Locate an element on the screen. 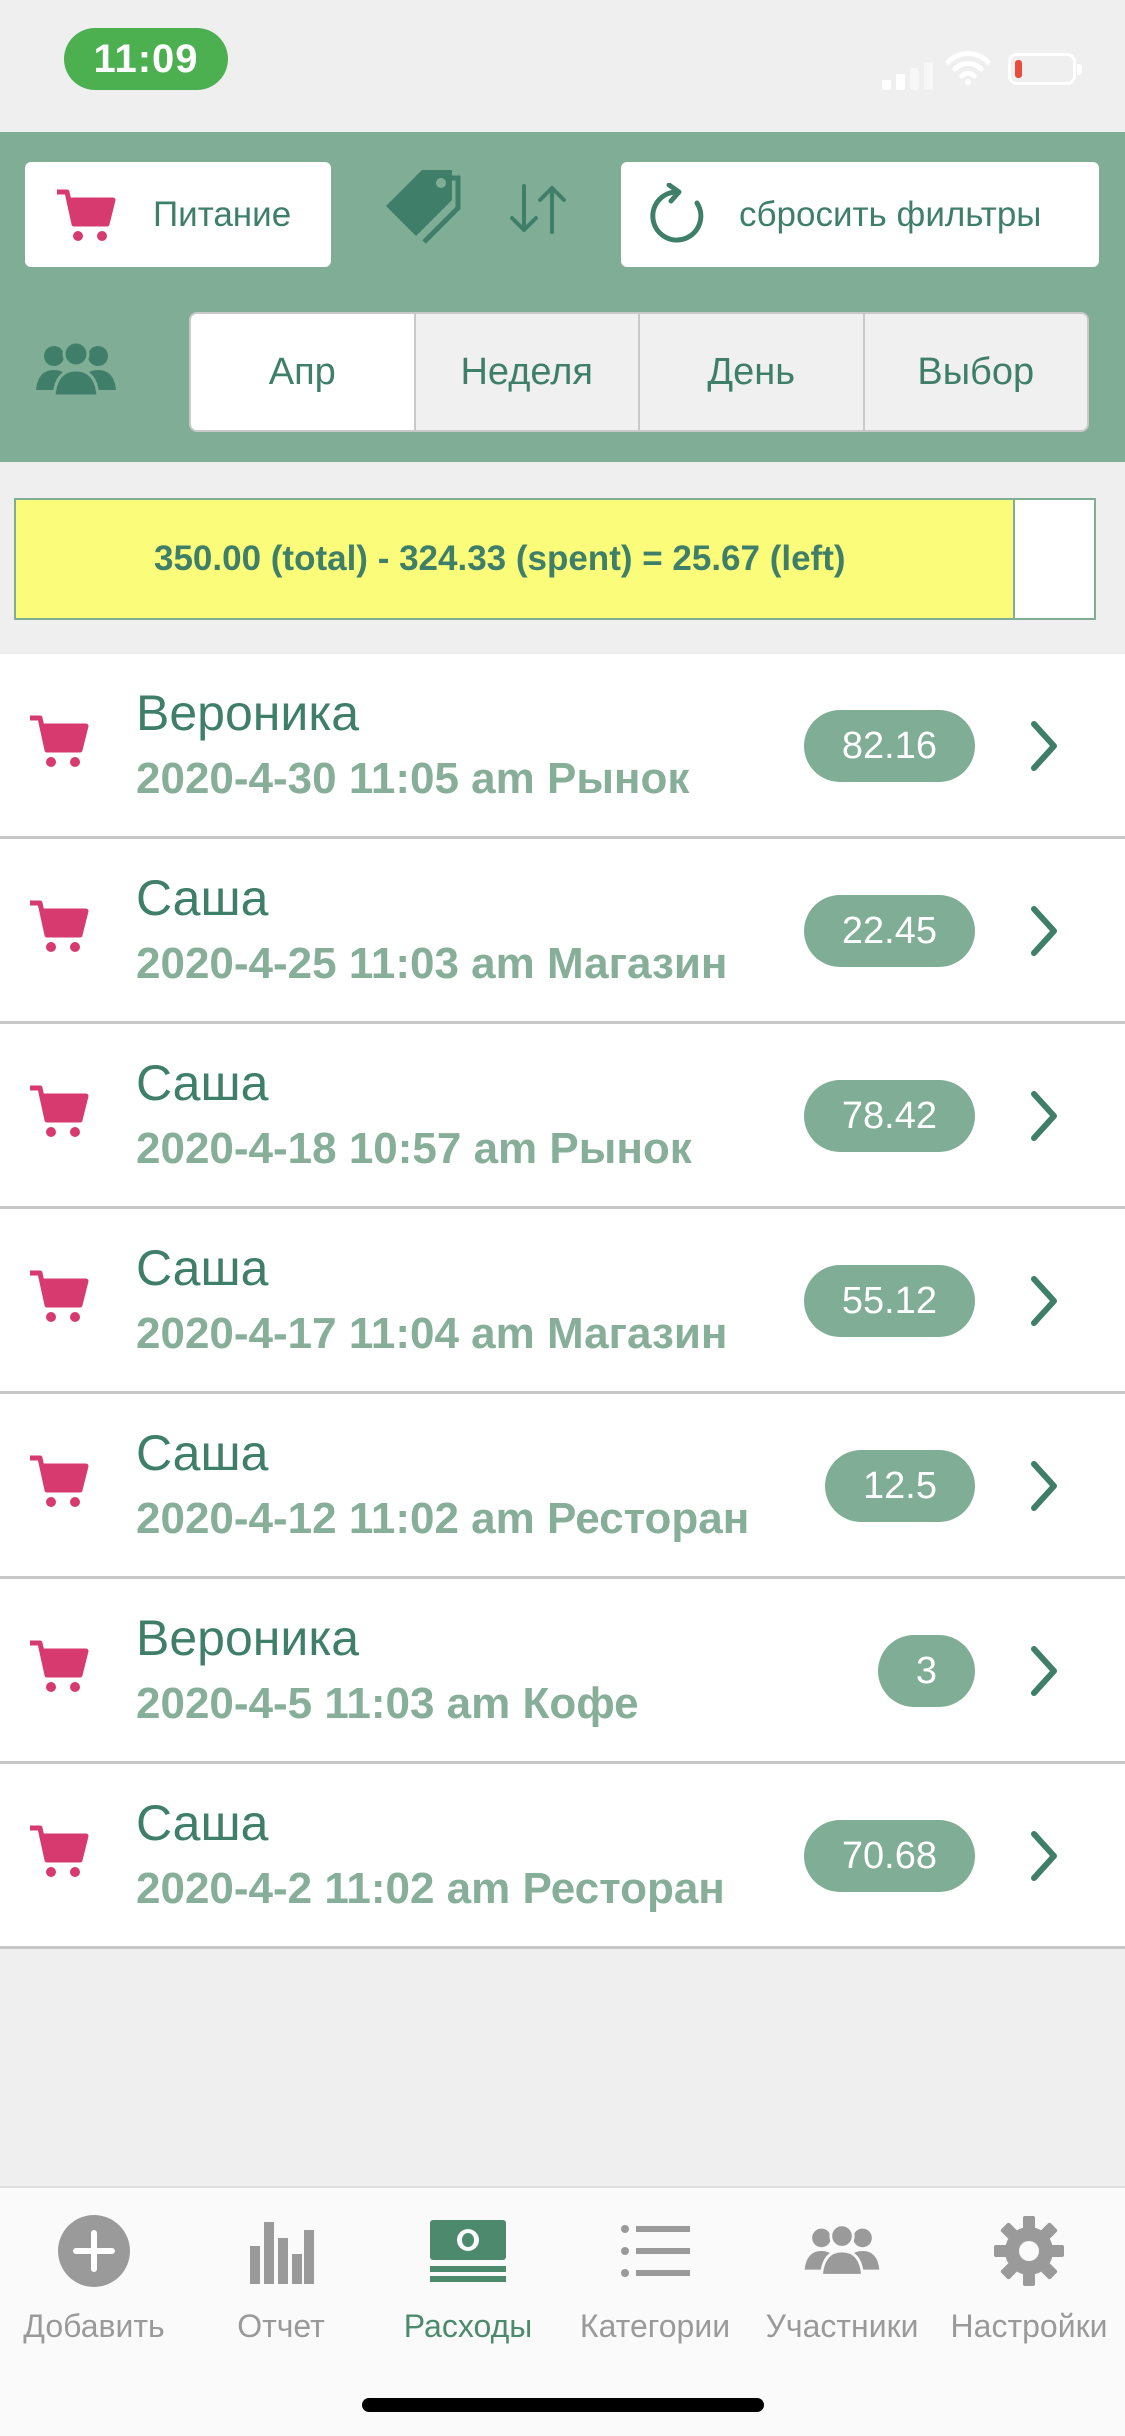 Image resolution: width=1125 pixels, height=2436 pixels. status-time: 11:09 is located at coordinates (146, 59).